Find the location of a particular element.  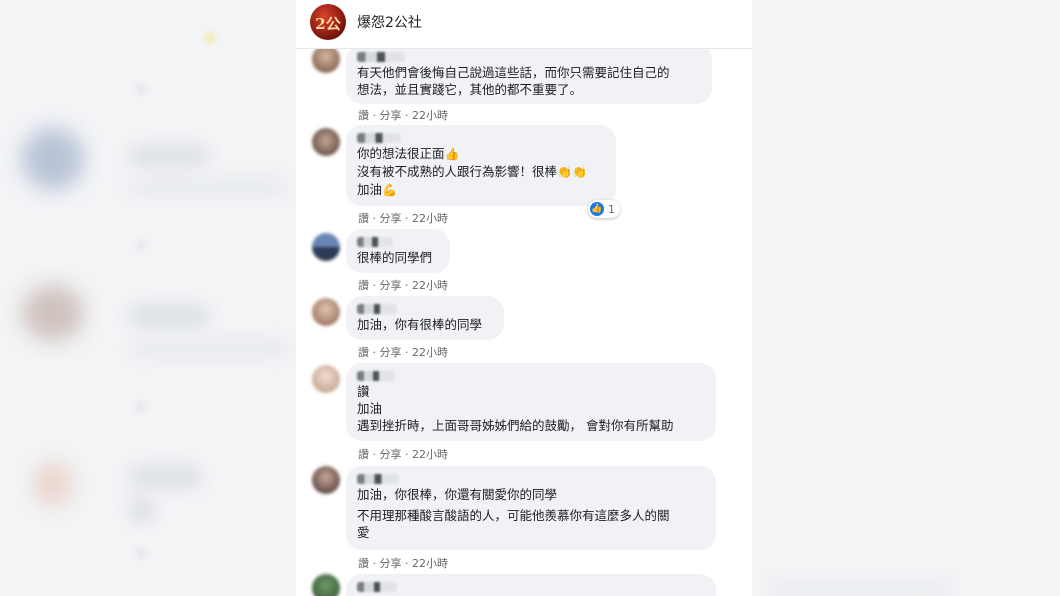

page-logo: 2公 is located at coordinates (328, 22).